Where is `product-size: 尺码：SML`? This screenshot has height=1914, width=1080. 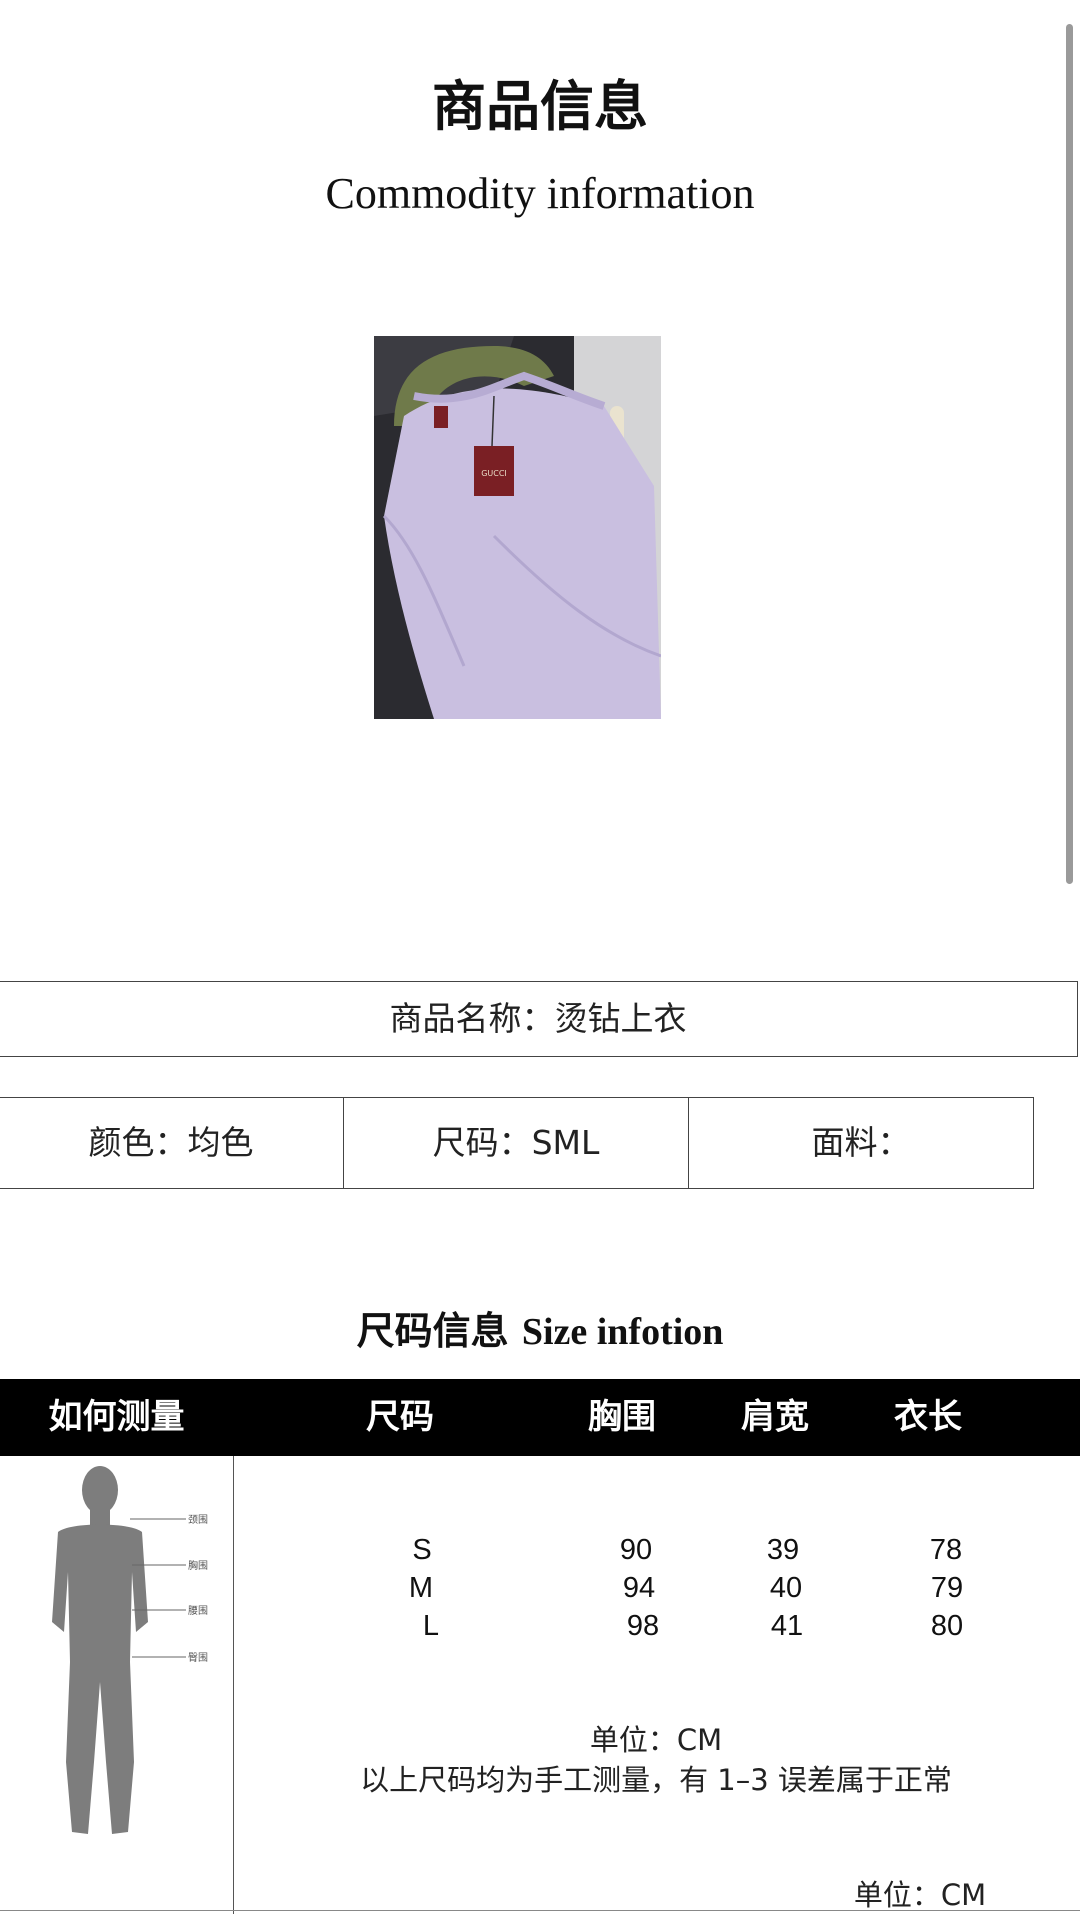 product-size: 尺码：SML is located at coordinates (516, 1143).